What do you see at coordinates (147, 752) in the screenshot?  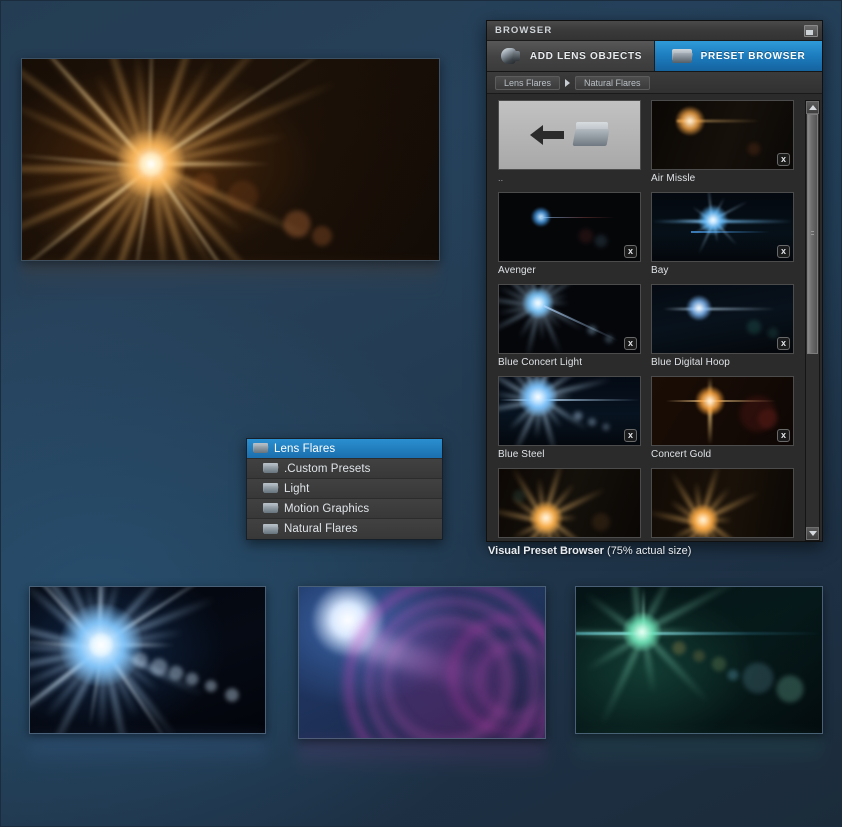 I see `blue-shot-reflection` at bounding box center [147, 752].